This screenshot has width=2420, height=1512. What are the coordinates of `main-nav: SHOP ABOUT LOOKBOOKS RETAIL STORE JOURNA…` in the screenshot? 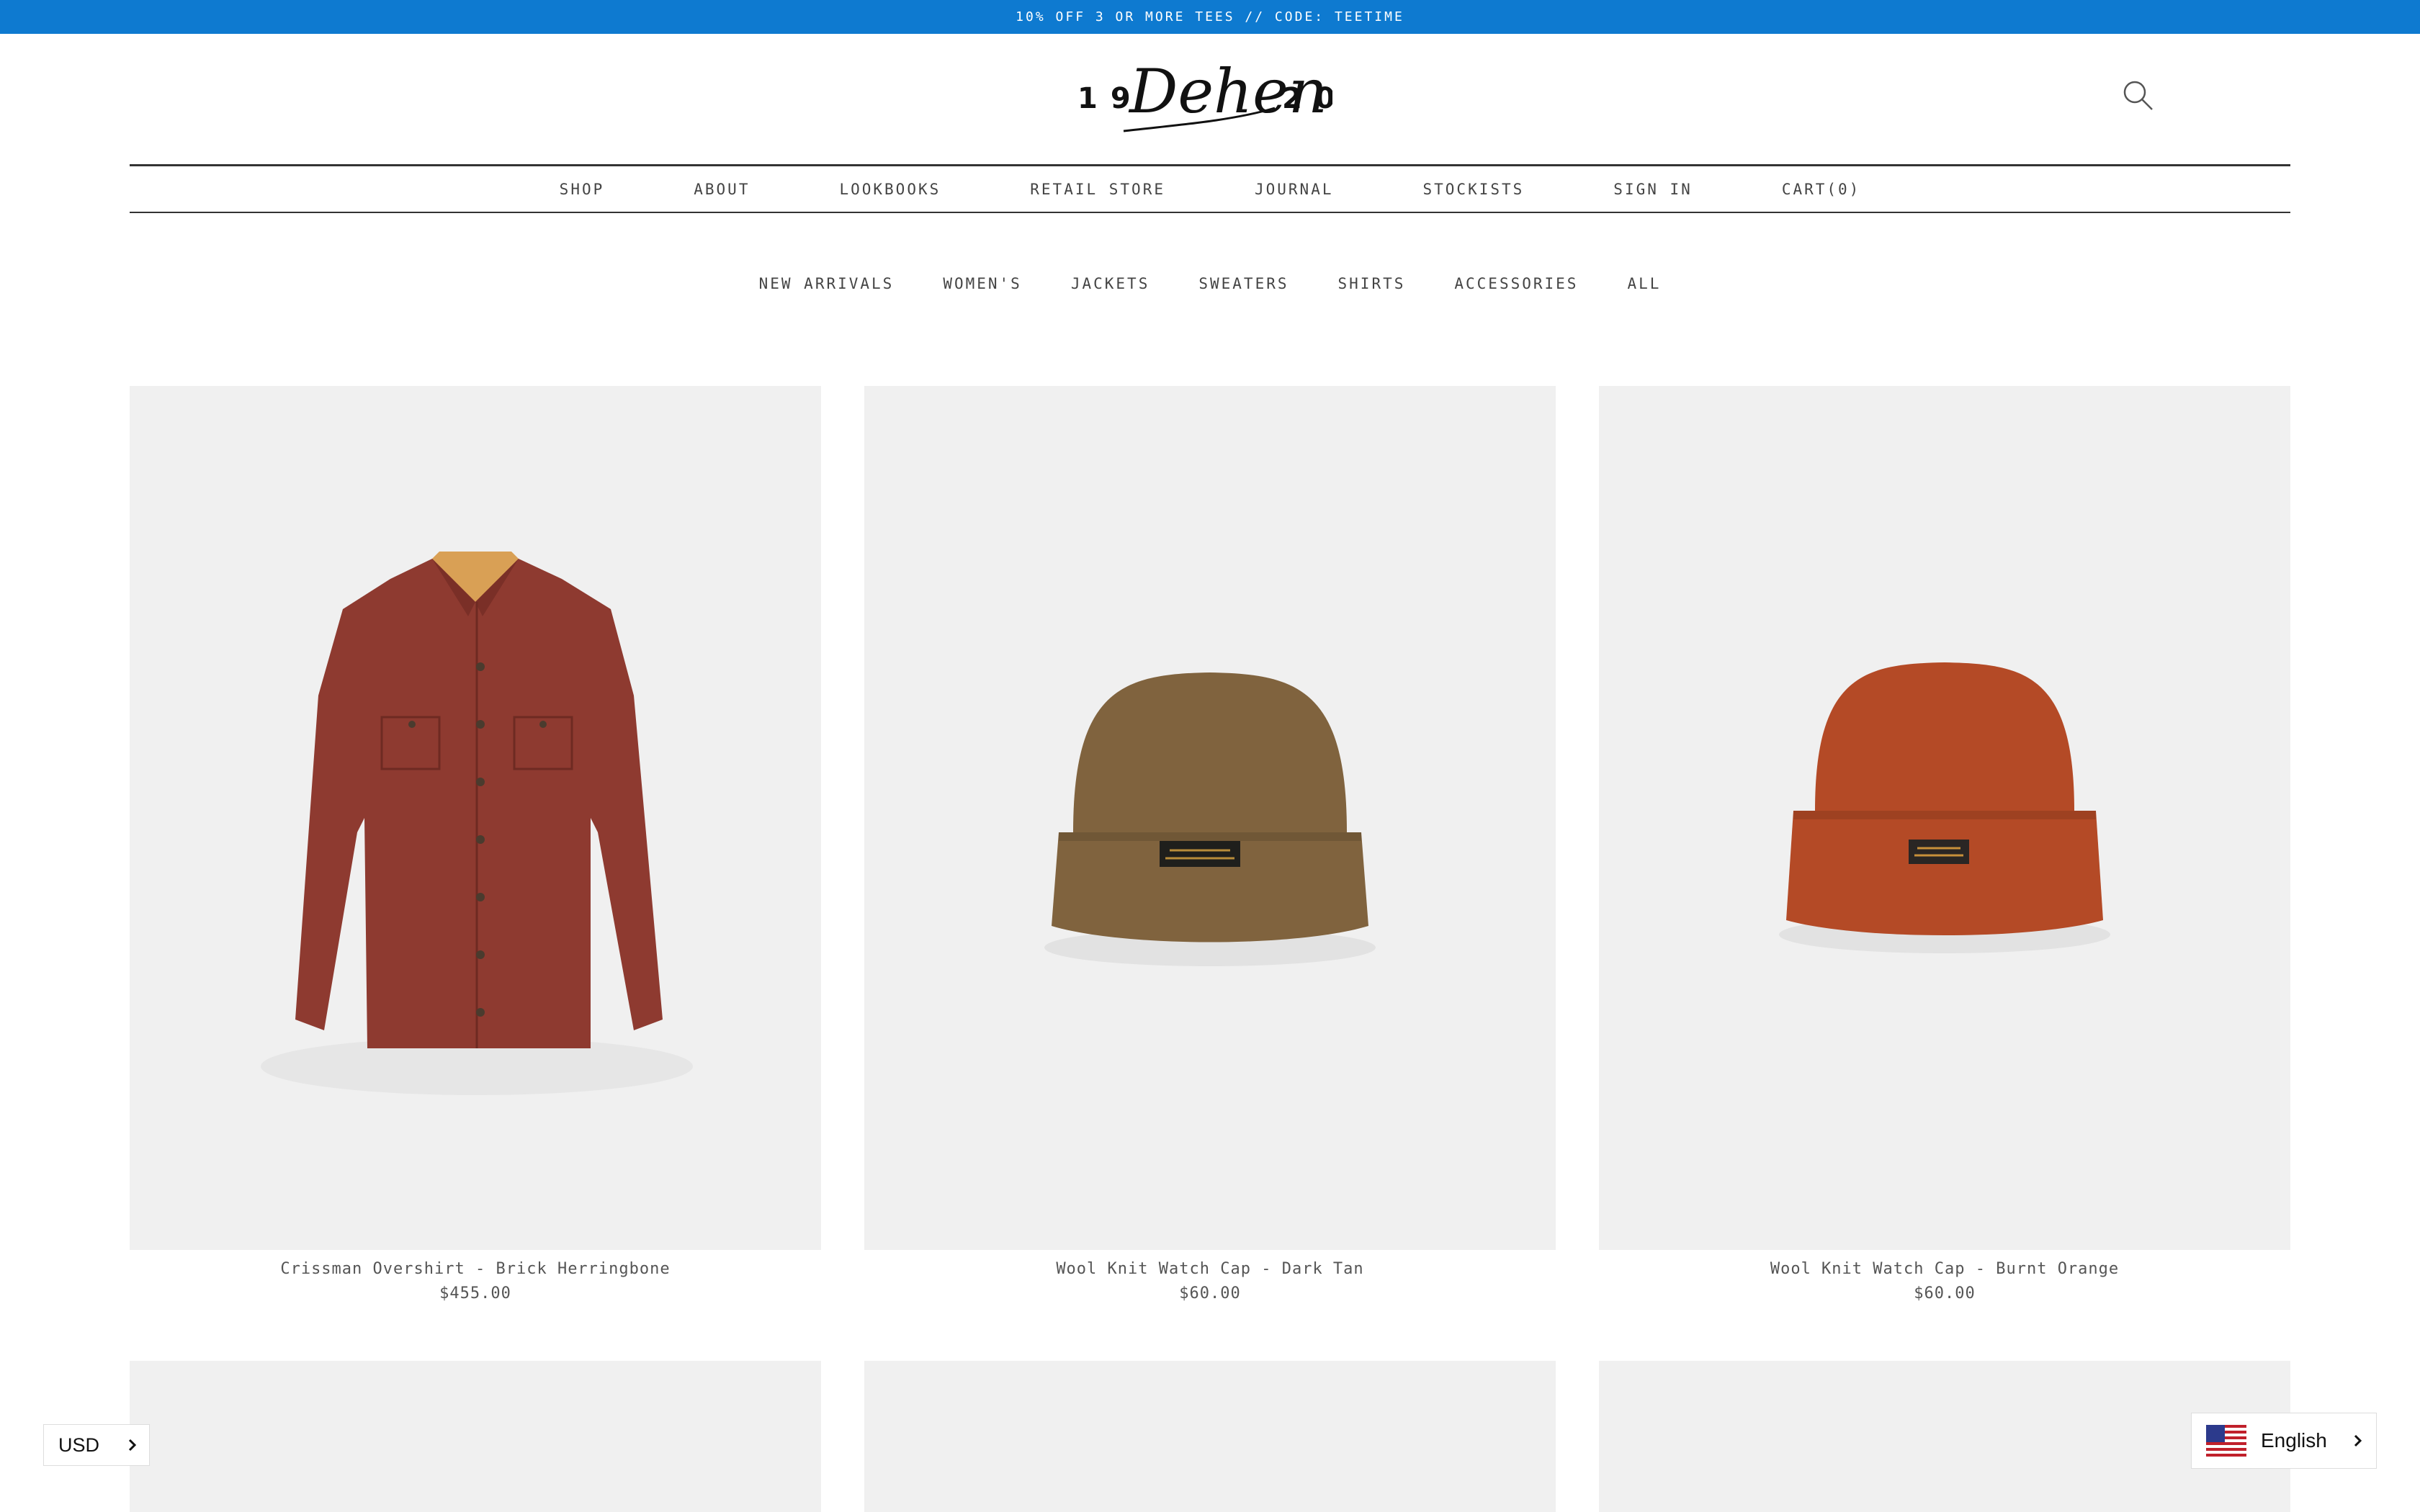 It's located at (1210, 189).